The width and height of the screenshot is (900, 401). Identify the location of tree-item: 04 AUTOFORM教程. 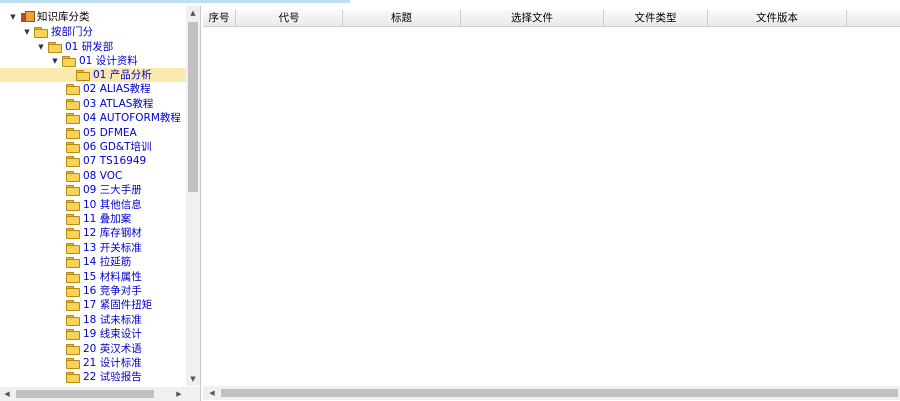
(122, 118).